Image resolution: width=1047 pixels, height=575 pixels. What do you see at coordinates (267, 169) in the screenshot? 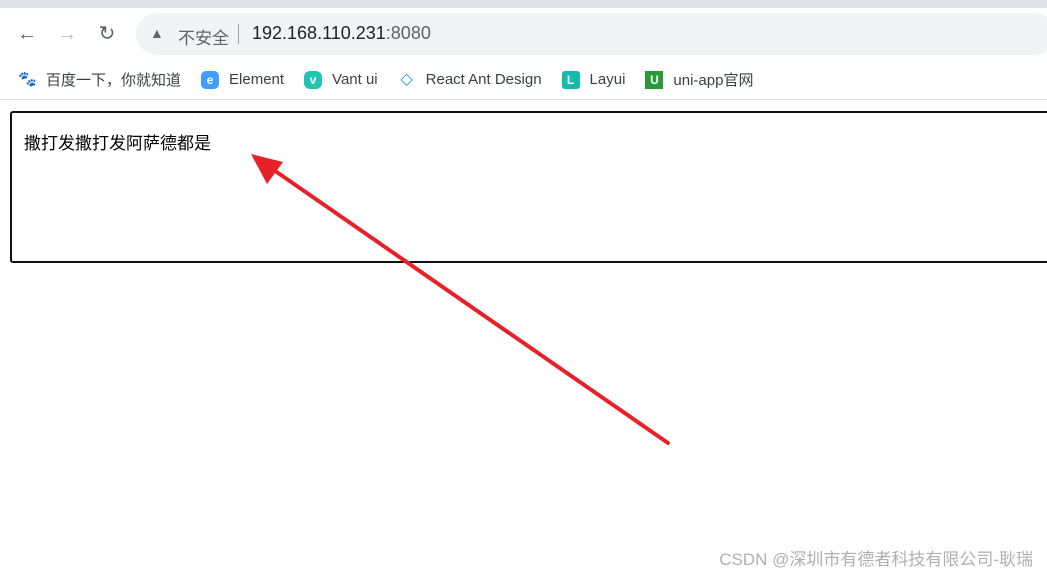
I see `arrow-head-icon` at bounding box center [267, 169].